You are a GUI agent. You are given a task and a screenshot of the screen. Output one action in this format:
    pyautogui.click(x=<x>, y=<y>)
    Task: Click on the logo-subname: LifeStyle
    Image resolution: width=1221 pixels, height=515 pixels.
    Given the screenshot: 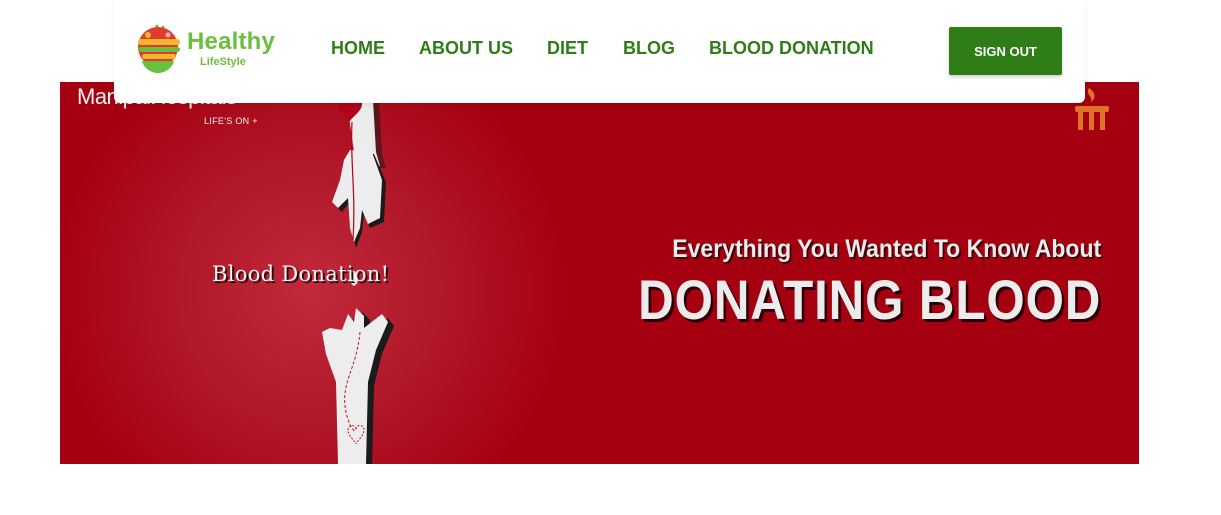 What is the action you would take?
    pyautogui.click(x=223, y=62)
    